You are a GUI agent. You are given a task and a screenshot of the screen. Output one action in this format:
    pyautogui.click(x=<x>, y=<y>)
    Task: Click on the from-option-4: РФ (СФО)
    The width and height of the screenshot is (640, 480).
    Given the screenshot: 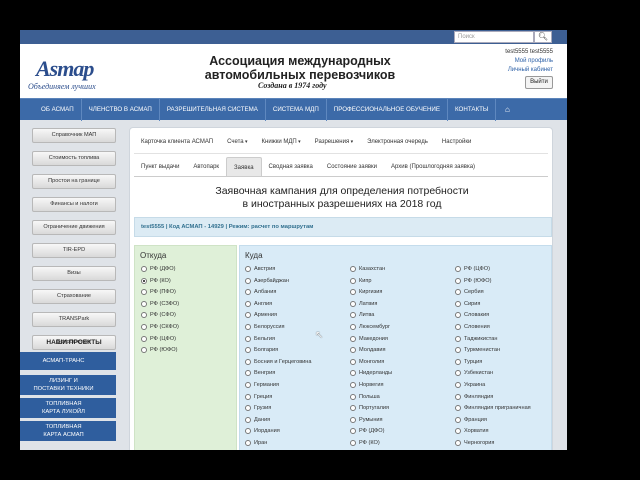 What is the action you would take?
    pyautogui.click(x=158, y=315)
    